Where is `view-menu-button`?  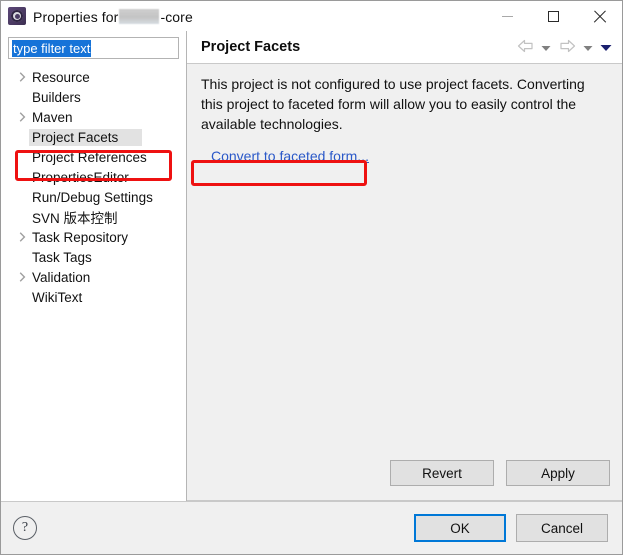
view-menu-button is located at coordinates (606, 47).